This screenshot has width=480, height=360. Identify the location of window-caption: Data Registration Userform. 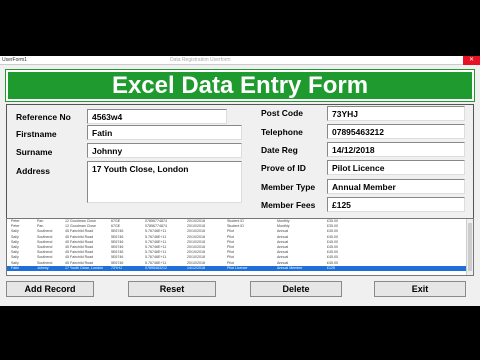
(200, 60).